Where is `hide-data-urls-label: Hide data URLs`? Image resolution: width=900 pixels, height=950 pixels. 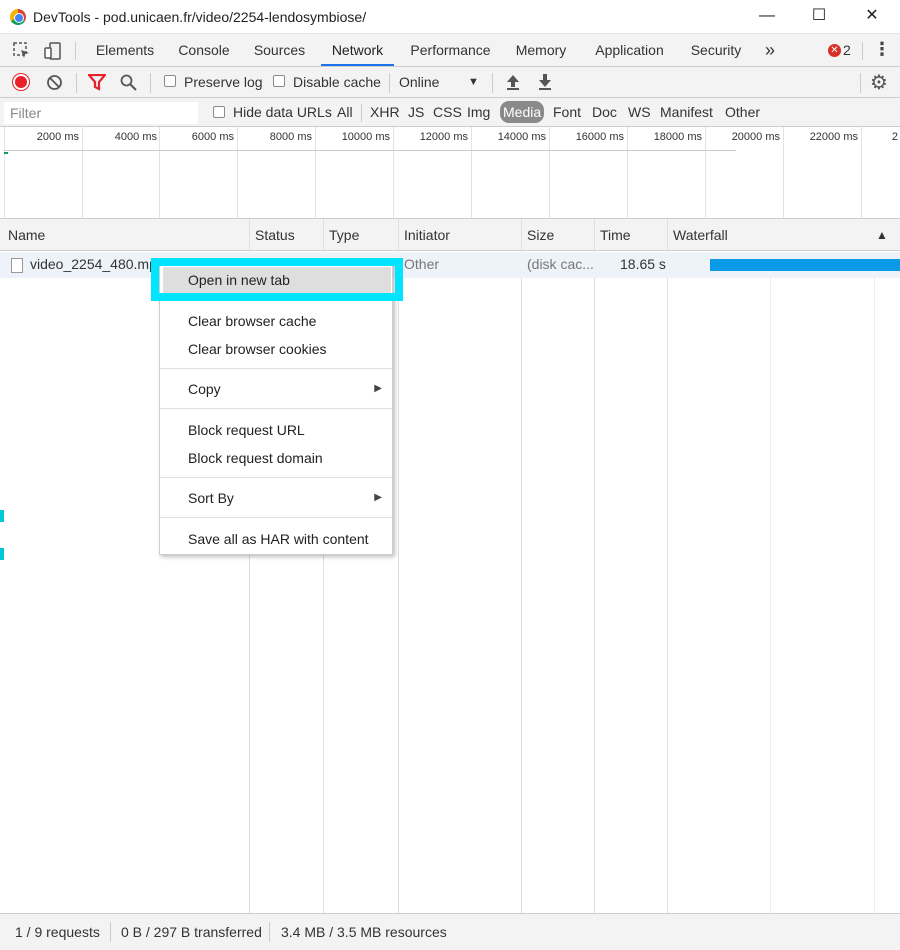 hide-data-urls-label: Hide data URLs is located at coordinates (282, 112).